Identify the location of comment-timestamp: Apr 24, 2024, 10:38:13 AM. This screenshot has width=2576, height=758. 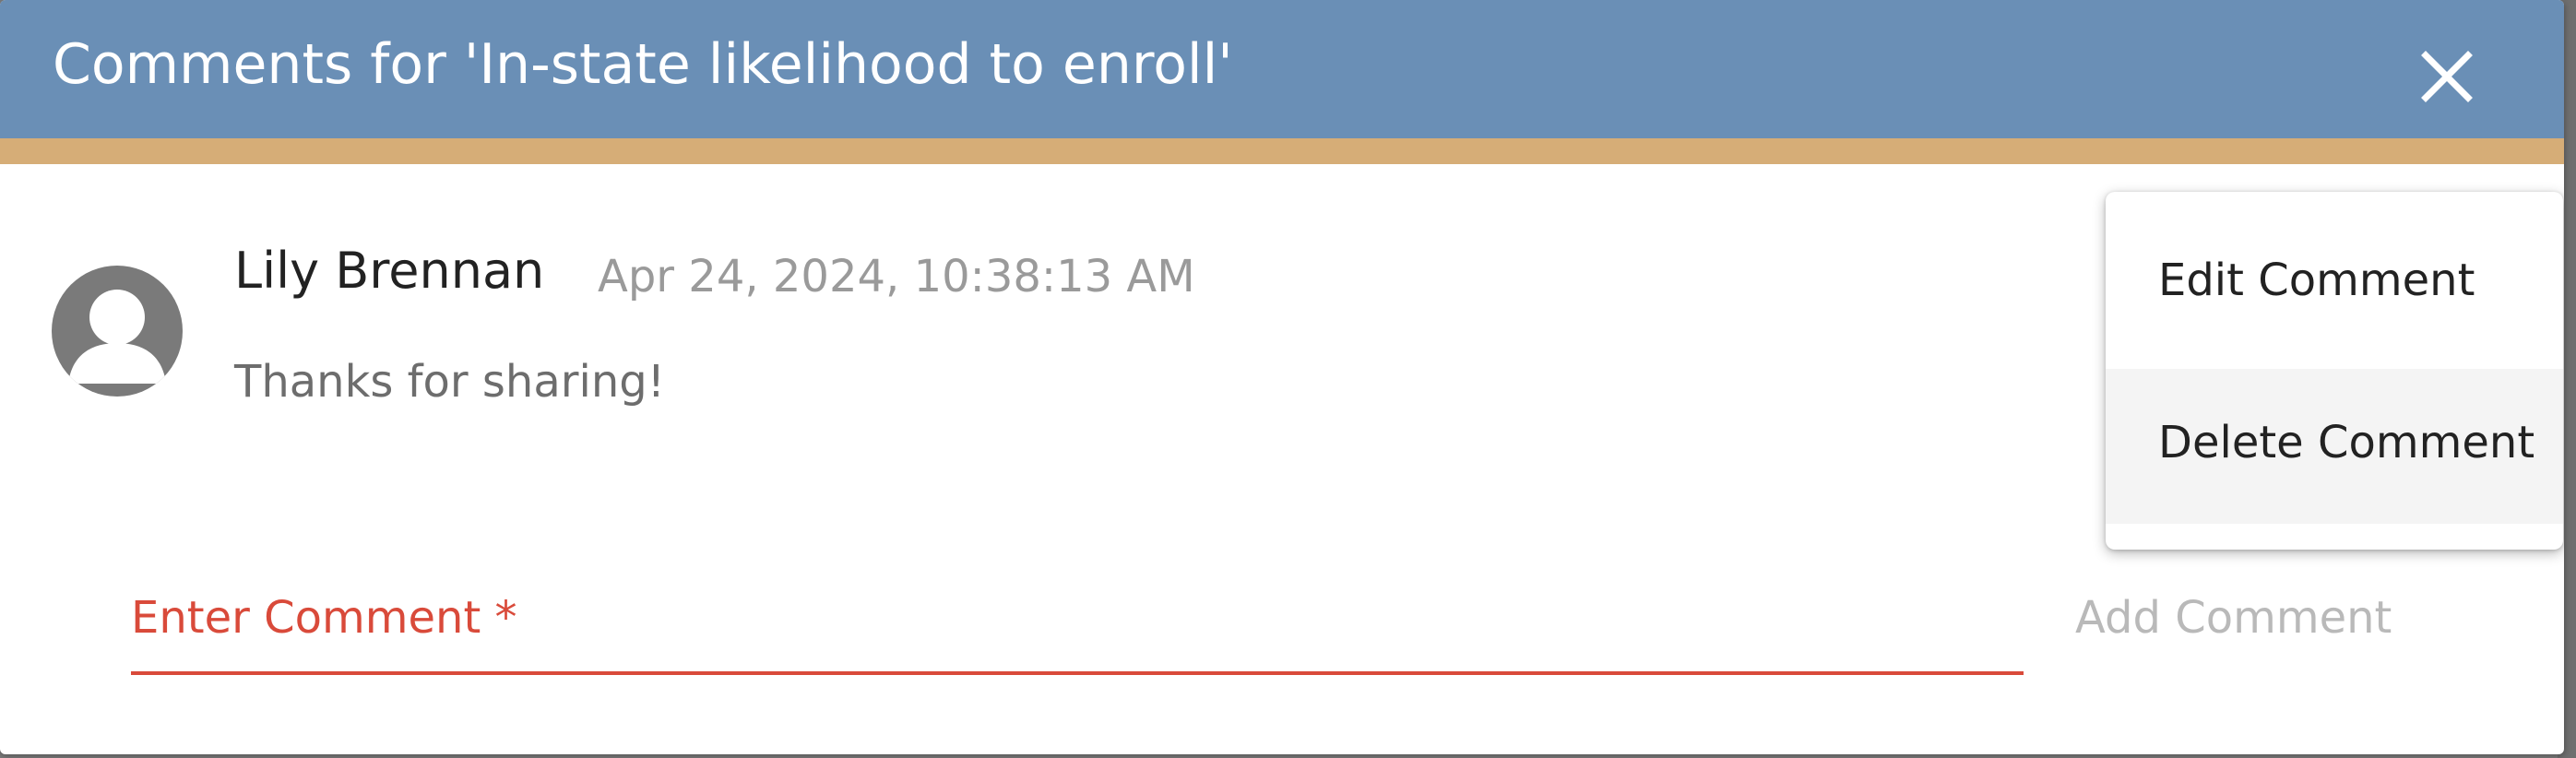
(897, 276).